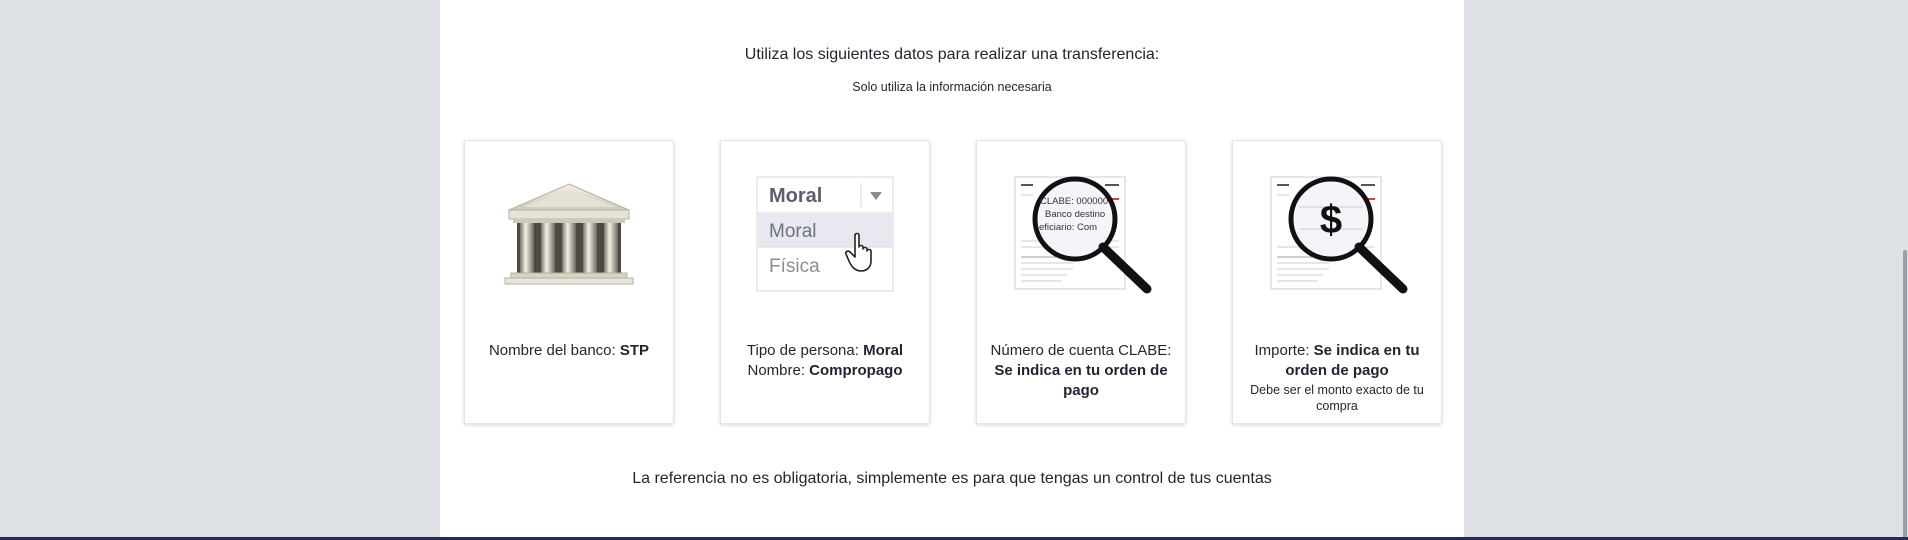  I want to click on dollar-sign-icon: $, so click(1331, 220).